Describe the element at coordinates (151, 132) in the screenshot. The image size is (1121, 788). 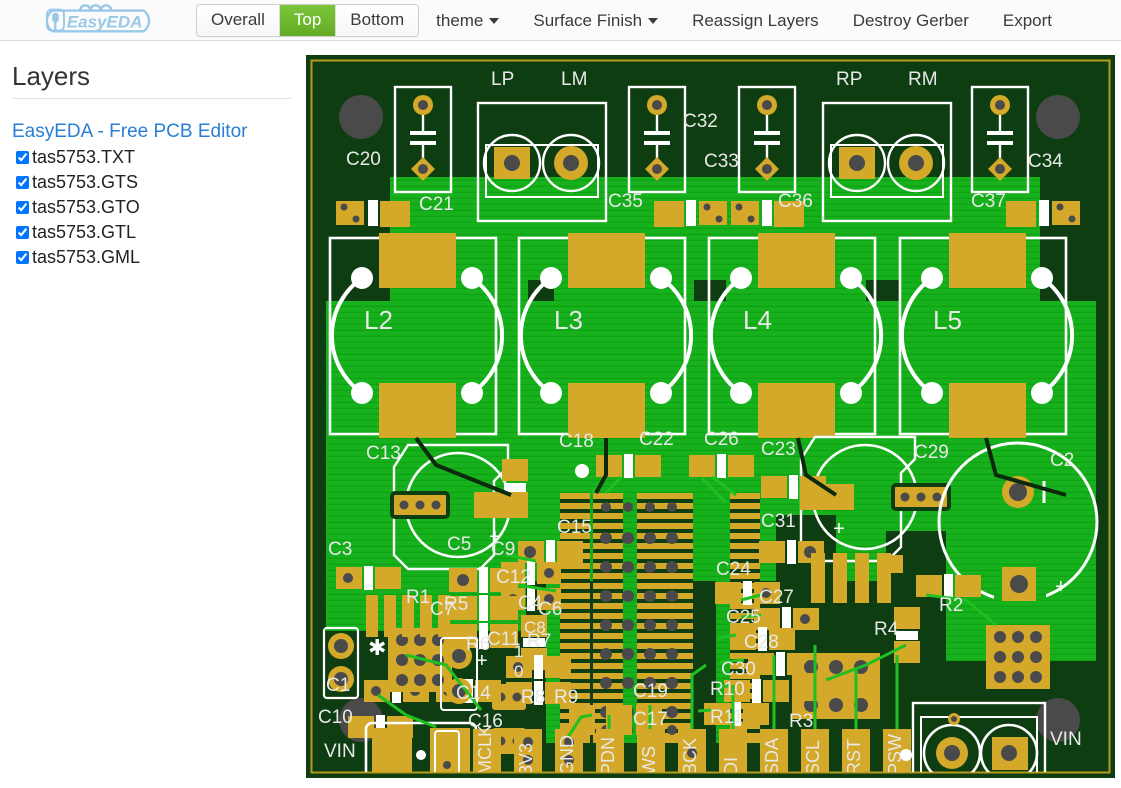
I see `project-link: EasyEDA - Free PCB Editor` at that location.